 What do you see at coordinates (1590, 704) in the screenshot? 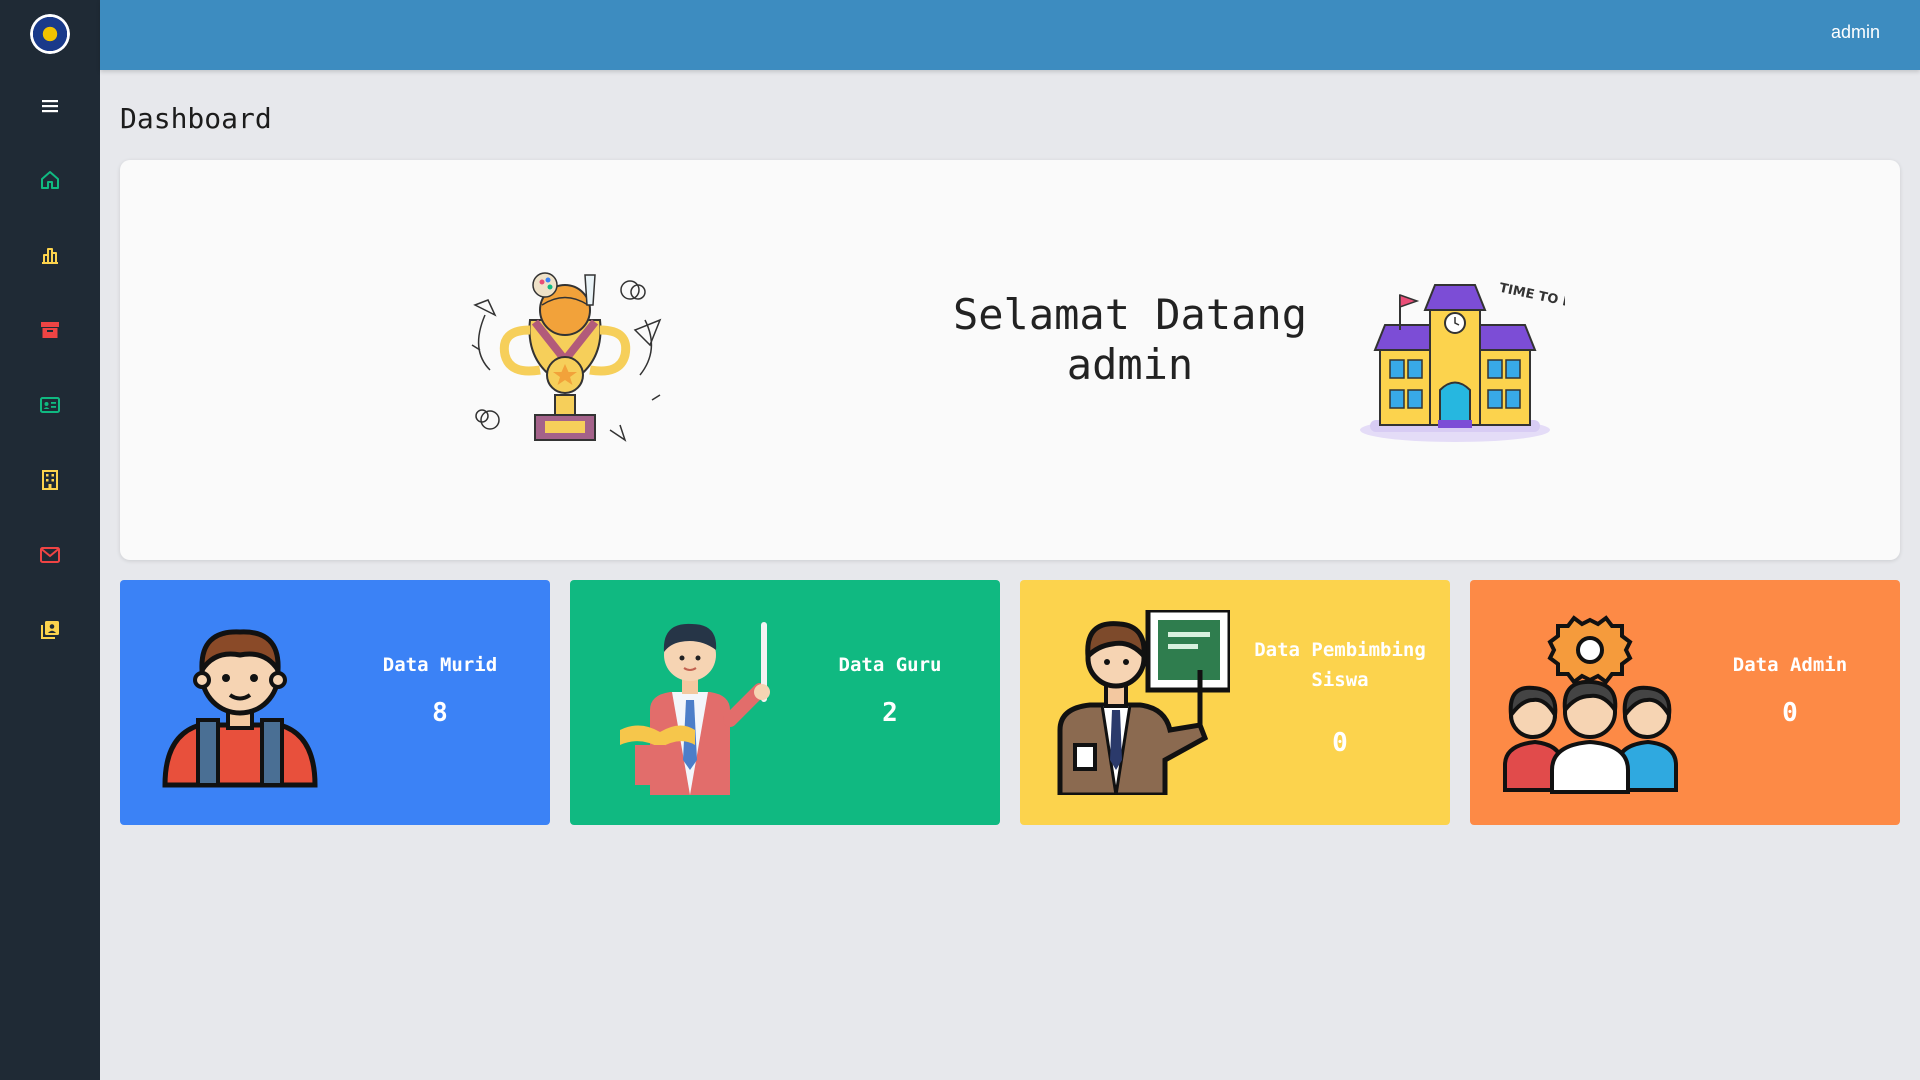
I see `admin-team-illustration` at bounding box center [1590, 704].